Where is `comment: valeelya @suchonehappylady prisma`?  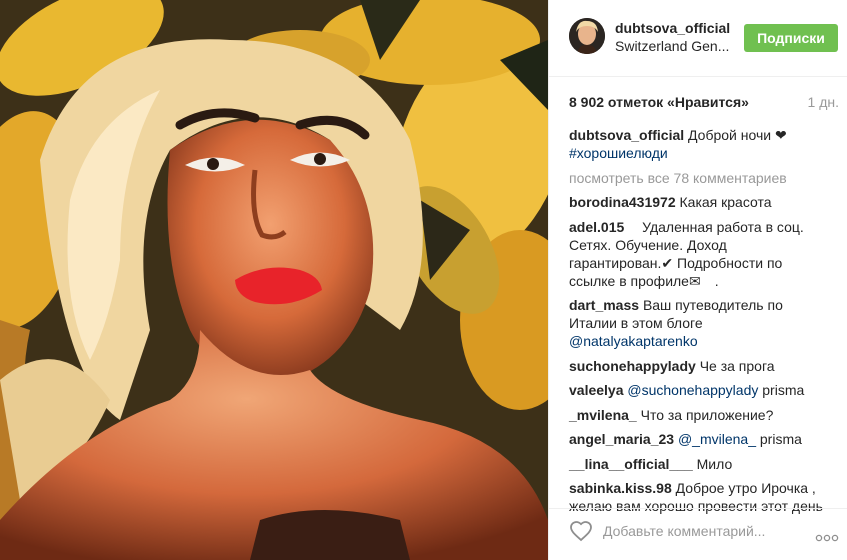
comment: valeelya @suchonehappylady prisma is located at coordinates (700, 390).